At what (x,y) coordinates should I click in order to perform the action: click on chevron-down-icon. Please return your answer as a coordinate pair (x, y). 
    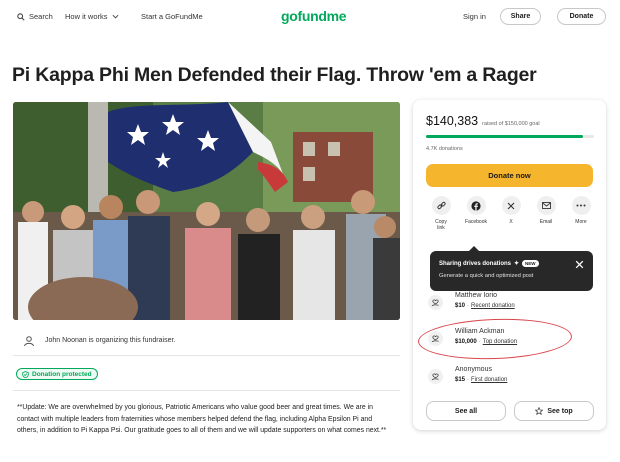
    Looking at the image, I should click on (115, 16).